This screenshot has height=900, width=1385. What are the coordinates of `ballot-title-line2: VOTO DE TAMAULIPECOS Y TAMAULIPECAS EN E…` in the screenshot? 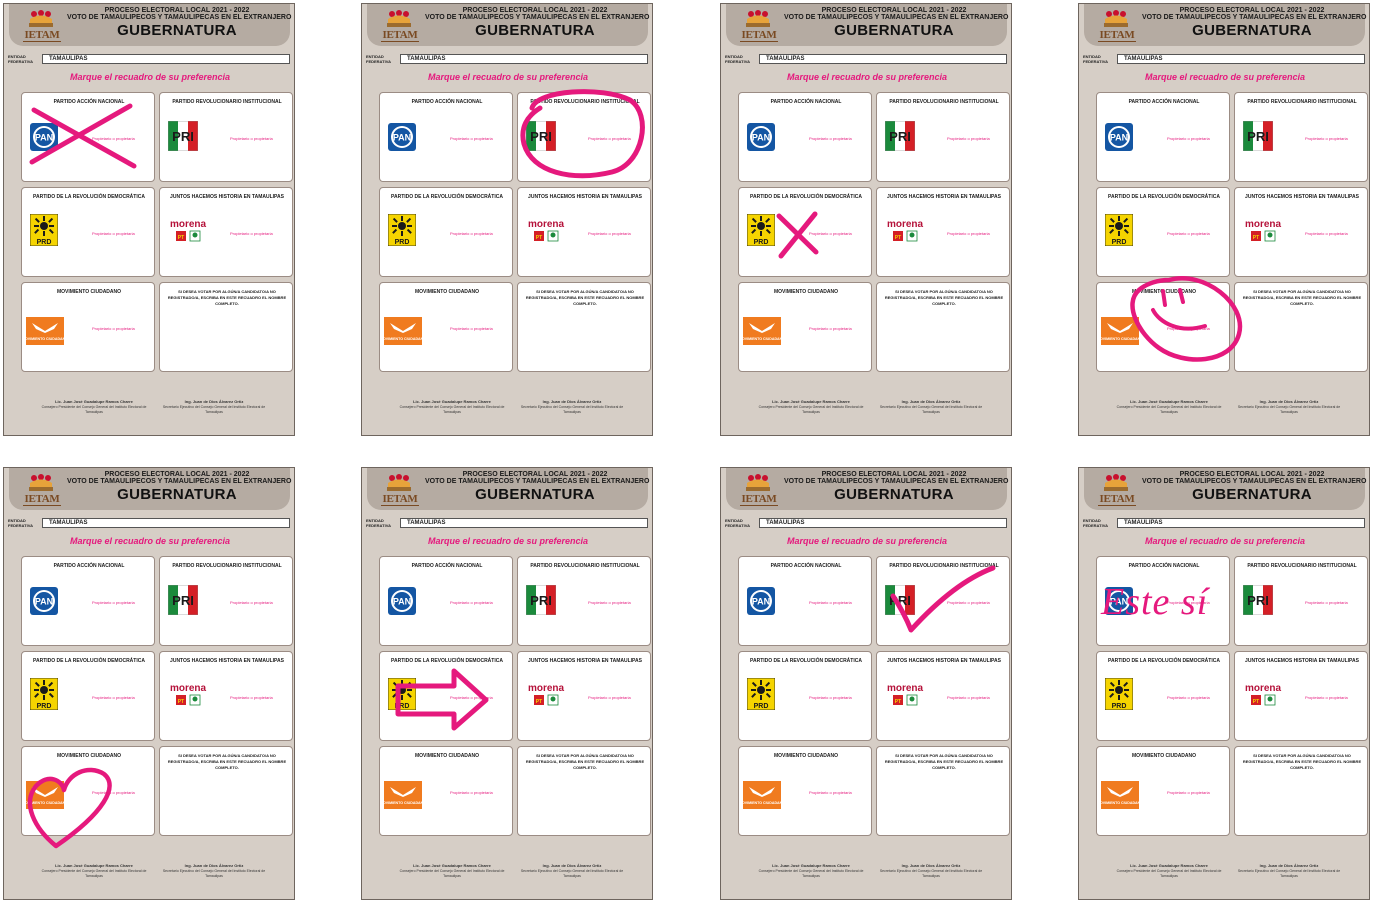 It's located at (179, 481).